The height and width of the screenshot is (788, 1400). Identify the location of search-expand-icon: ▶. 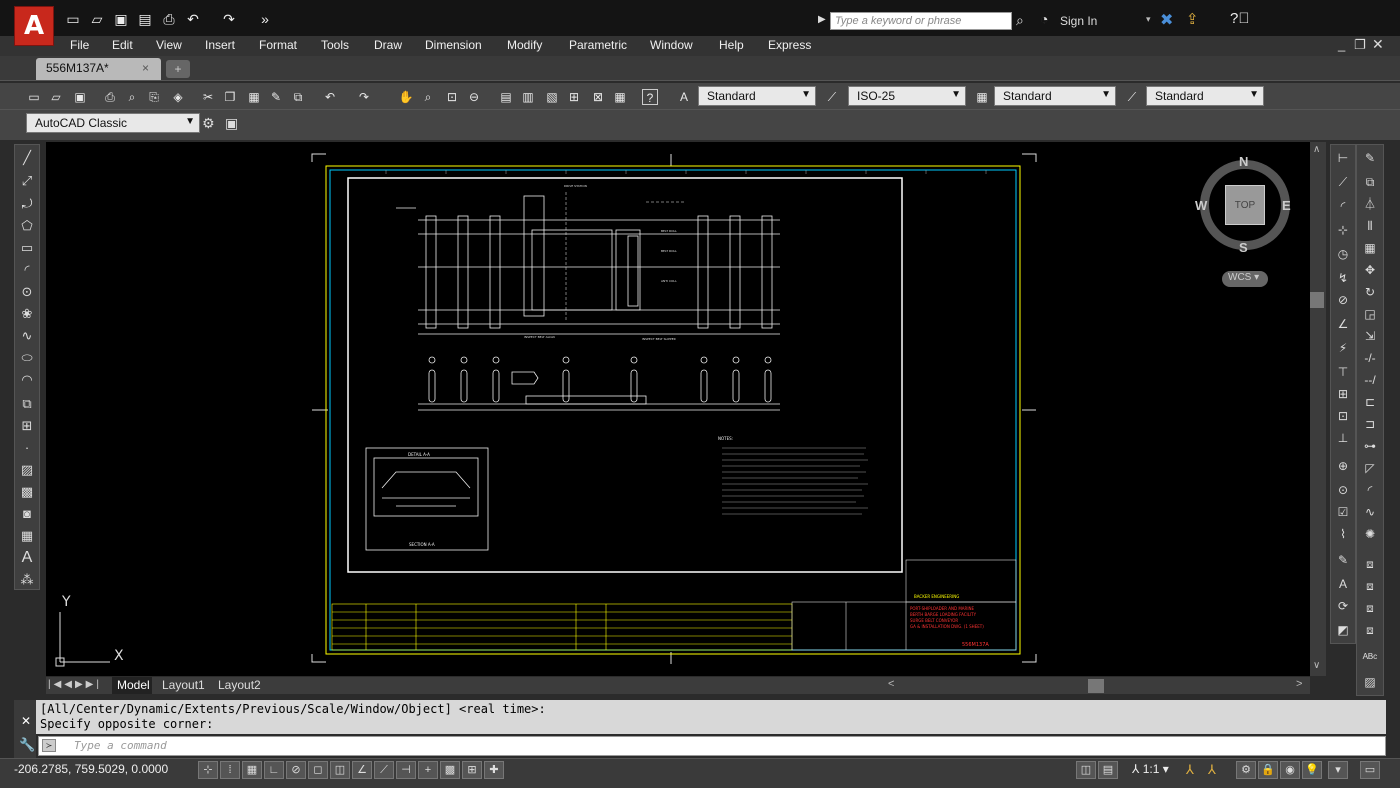
(822, 19).